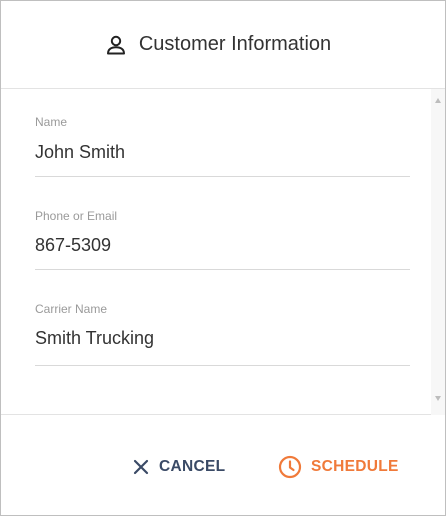  Describe the element at coordinates (51, 122) in the screenshot. I see `name-field-label: Name` at that location.